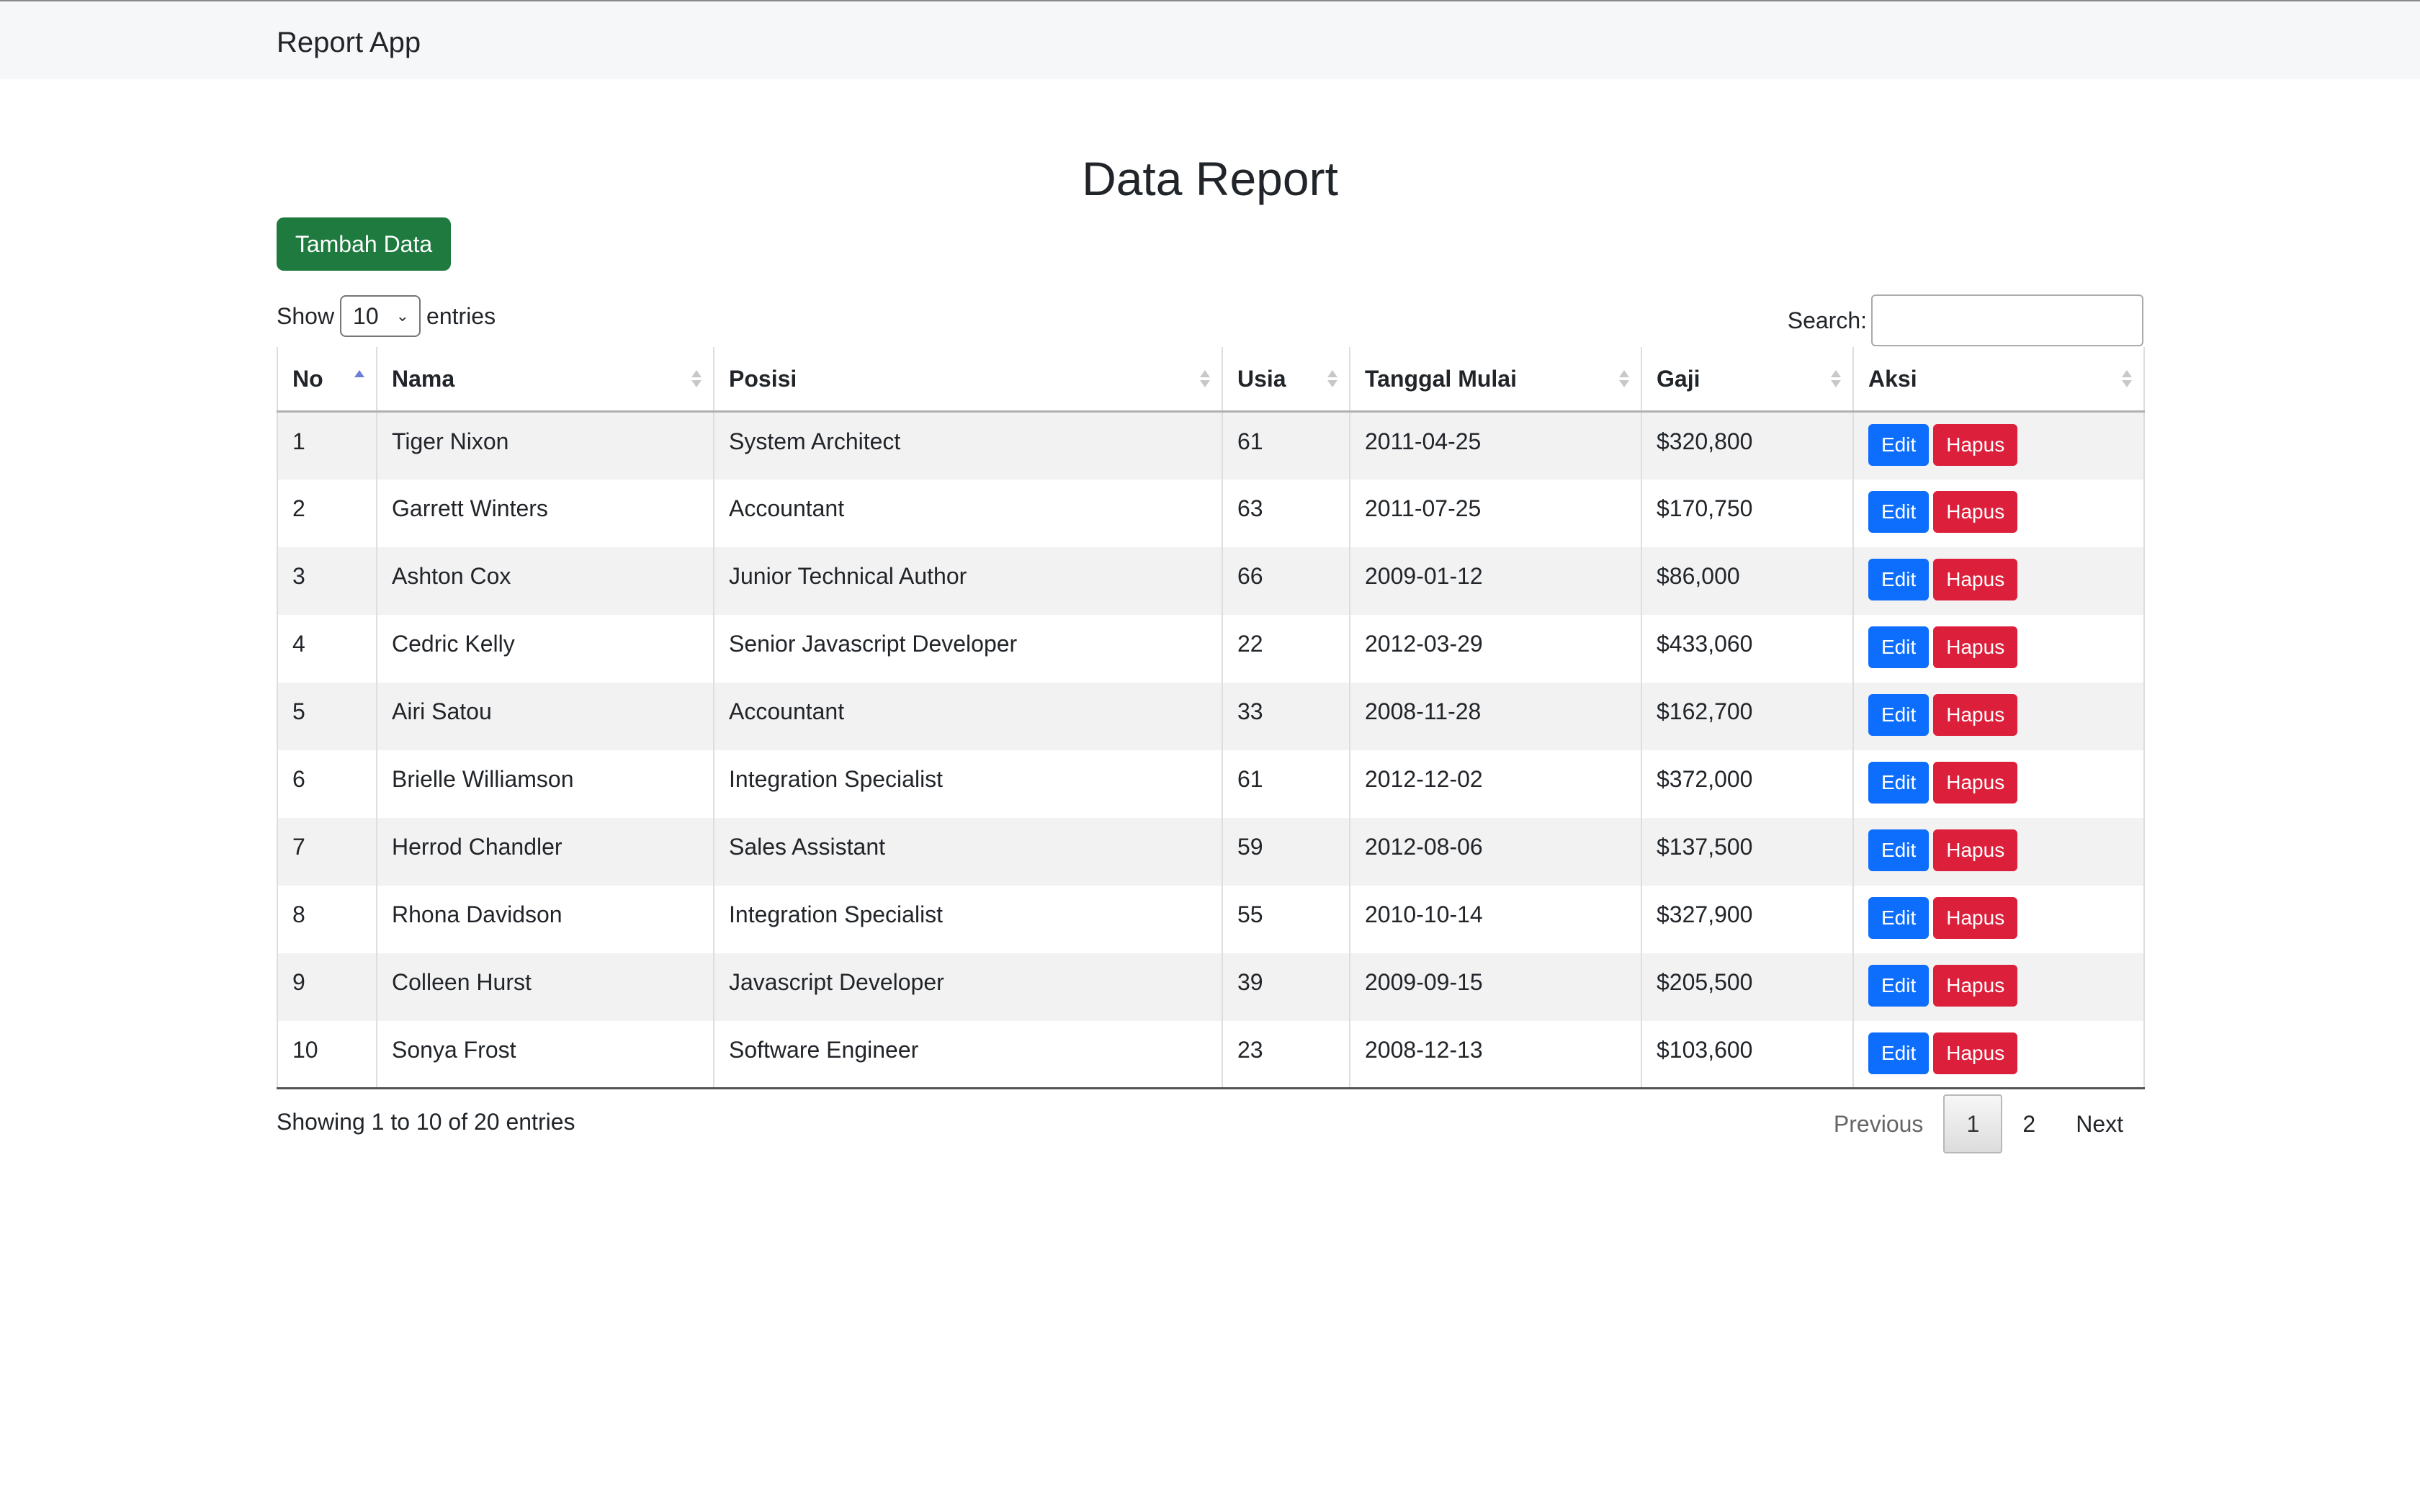 The width and height of the screenshot is (2420, 1512). What do you see at coordinates (1495, 580) in the screenshot?
I see `cell-tanggal-mulai: 2009-01-12` at bounding box center [1495, 580].